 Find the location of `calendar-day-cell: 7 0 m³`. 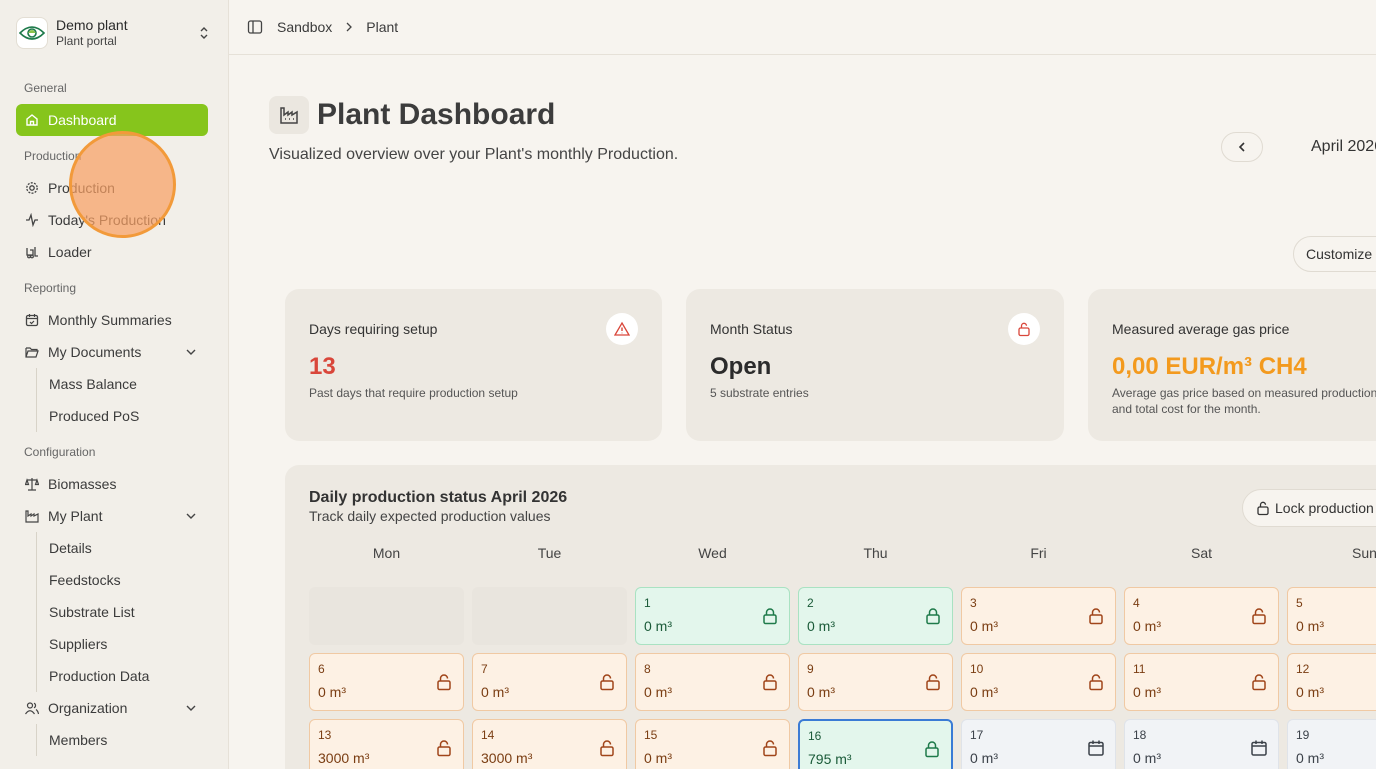

calendar-day-cell: 7 0 m³ is located at coordinates (549, 682).